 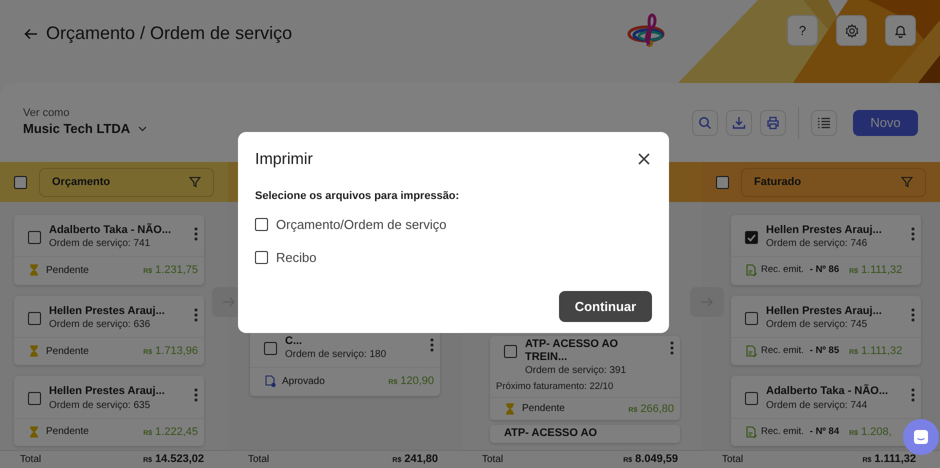 I want to click on download-icon, so click(x=739, y=123).